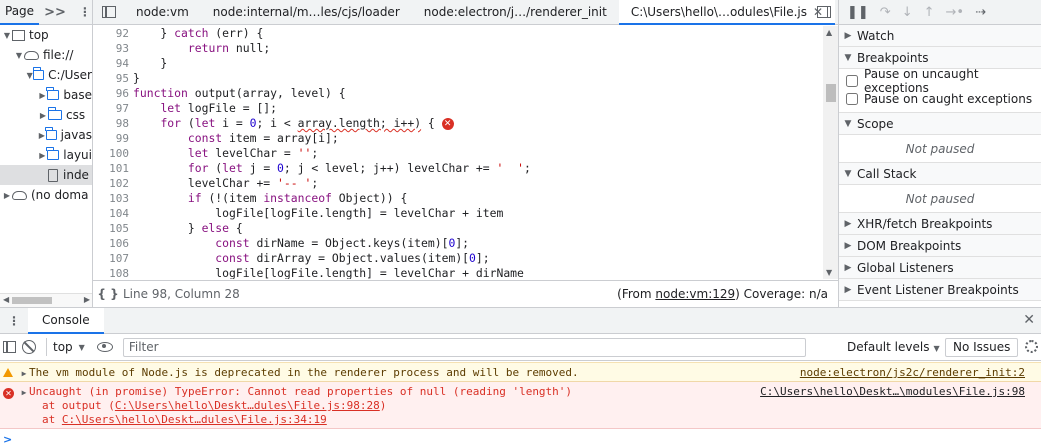  I want to click on more-tabs-button: >>, so click(55, 12).